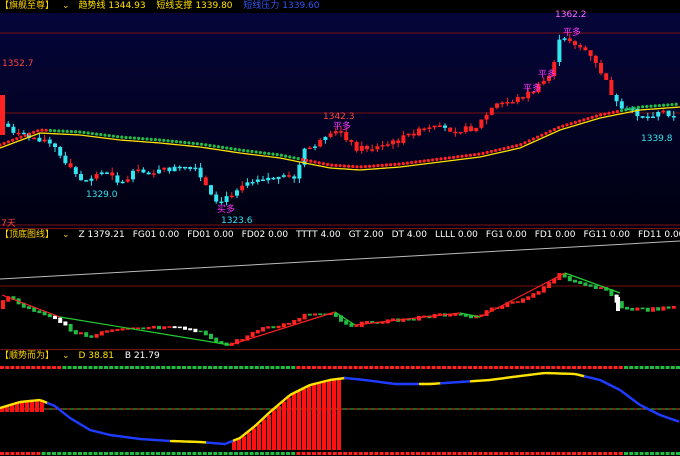 The image size is (680, 456). Describe the element at coordinates (547, 73) in the screenshot. I see `sell-marker-2: 平多` at that location.